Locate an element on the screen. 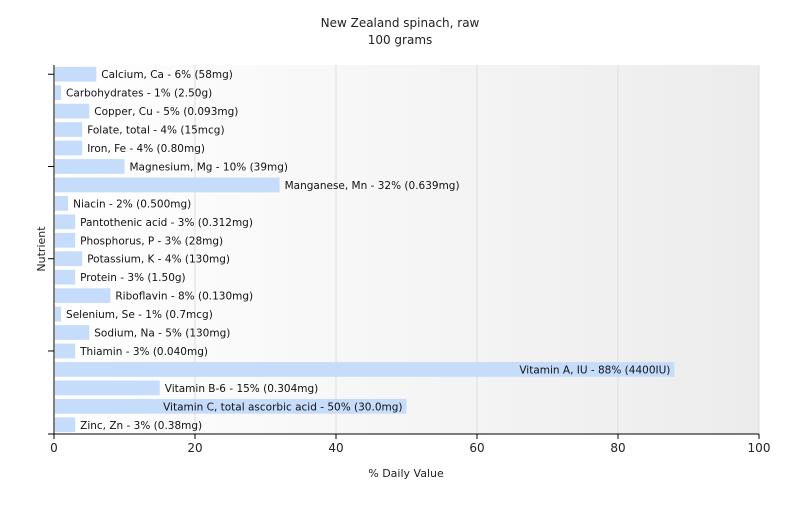 The height and width of the screenshot is (505, 800). bar-label: Protein - 3% (1.50g) is located at coordinates (133, 278).